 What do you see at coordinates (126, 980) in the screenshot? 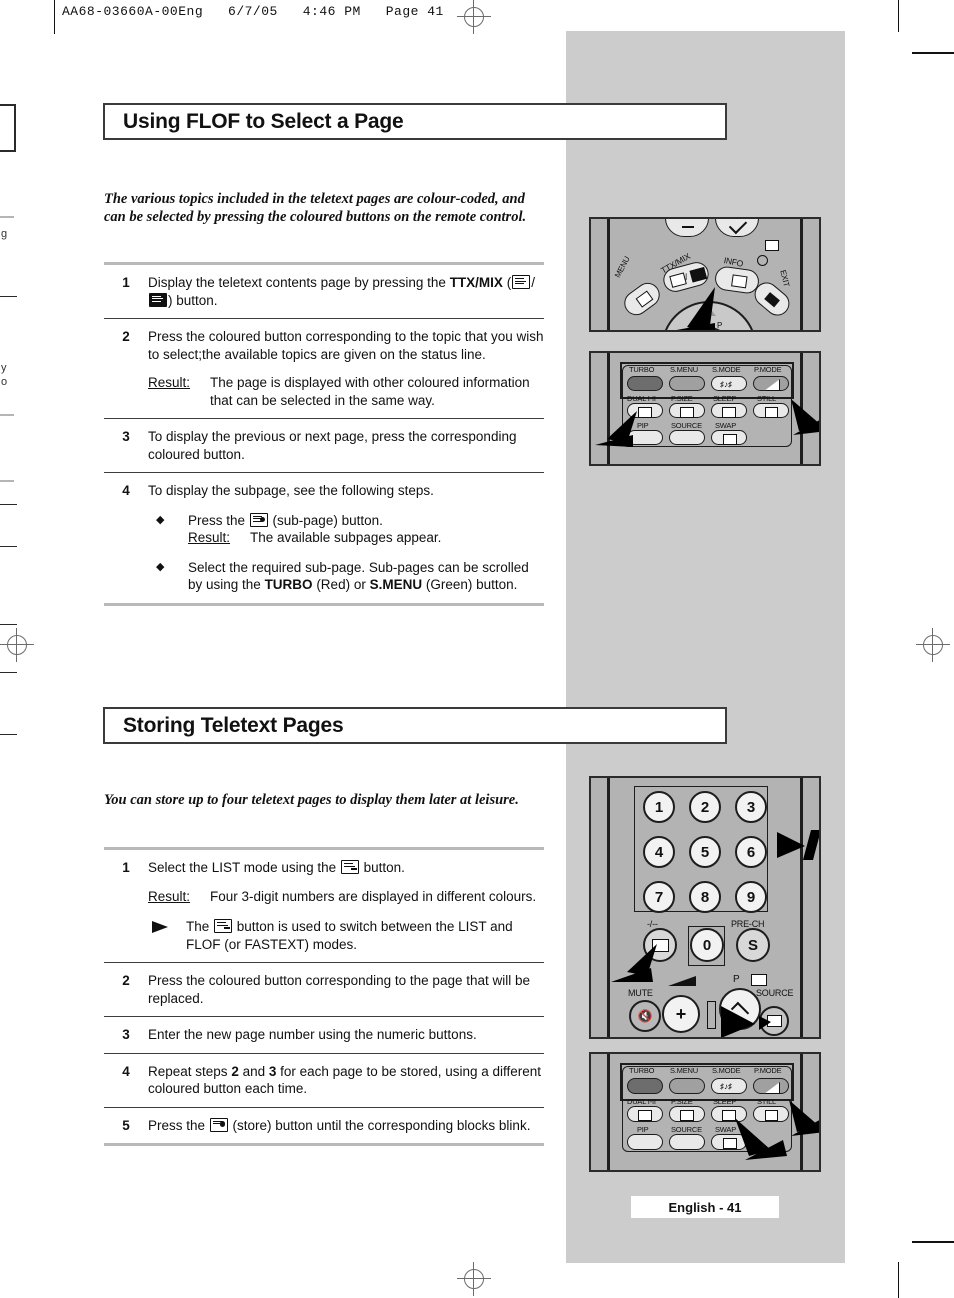
I see `step-number: 2` at bounding box center [126, 980].